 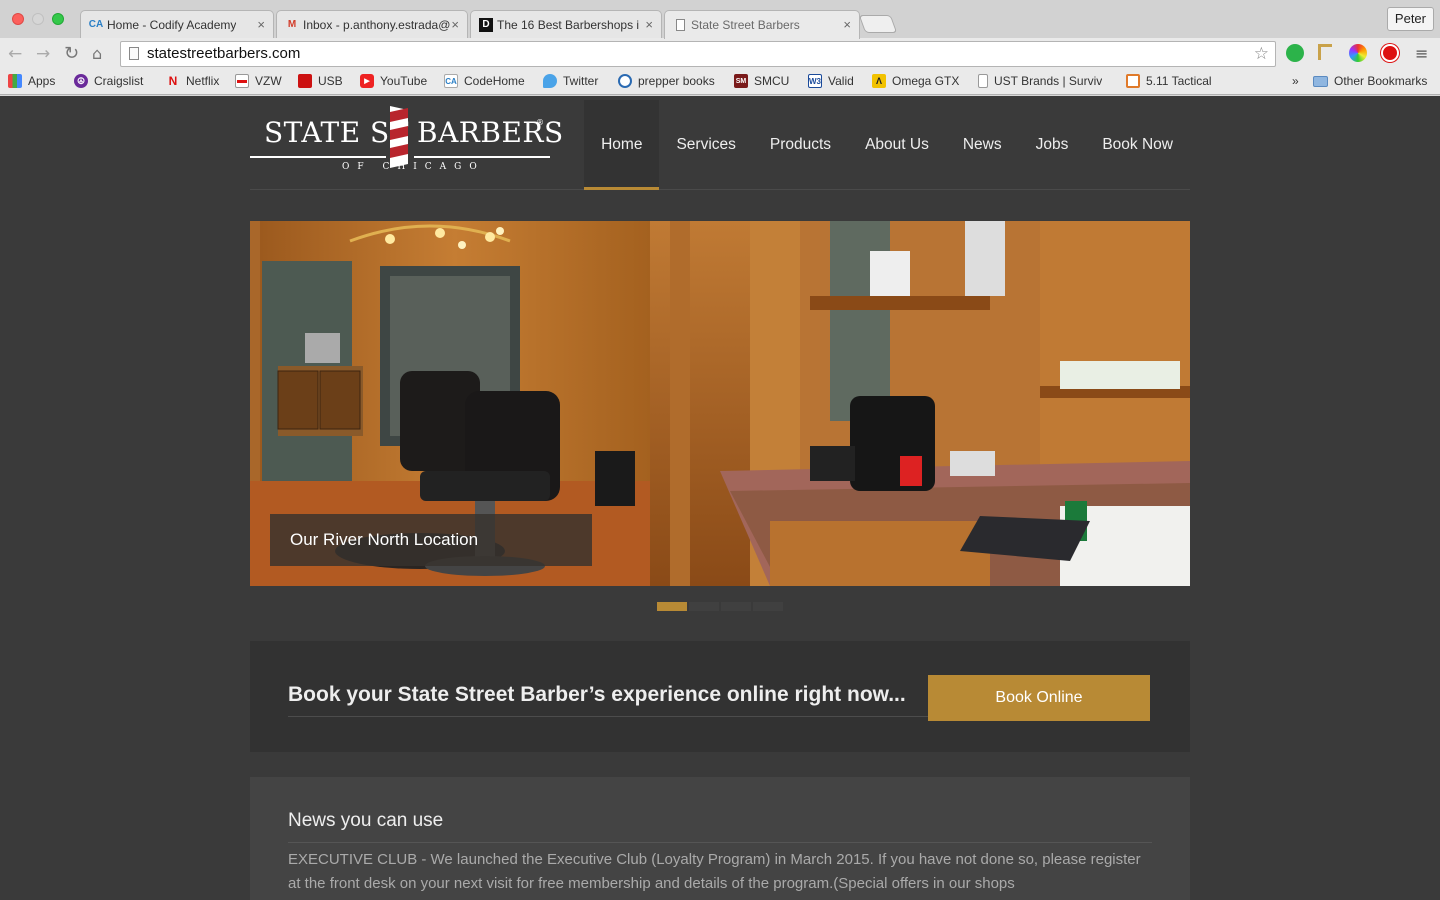 I want to click on other-bookmarks-folder: Other Bookmarks, so click(x=1370, y=81).